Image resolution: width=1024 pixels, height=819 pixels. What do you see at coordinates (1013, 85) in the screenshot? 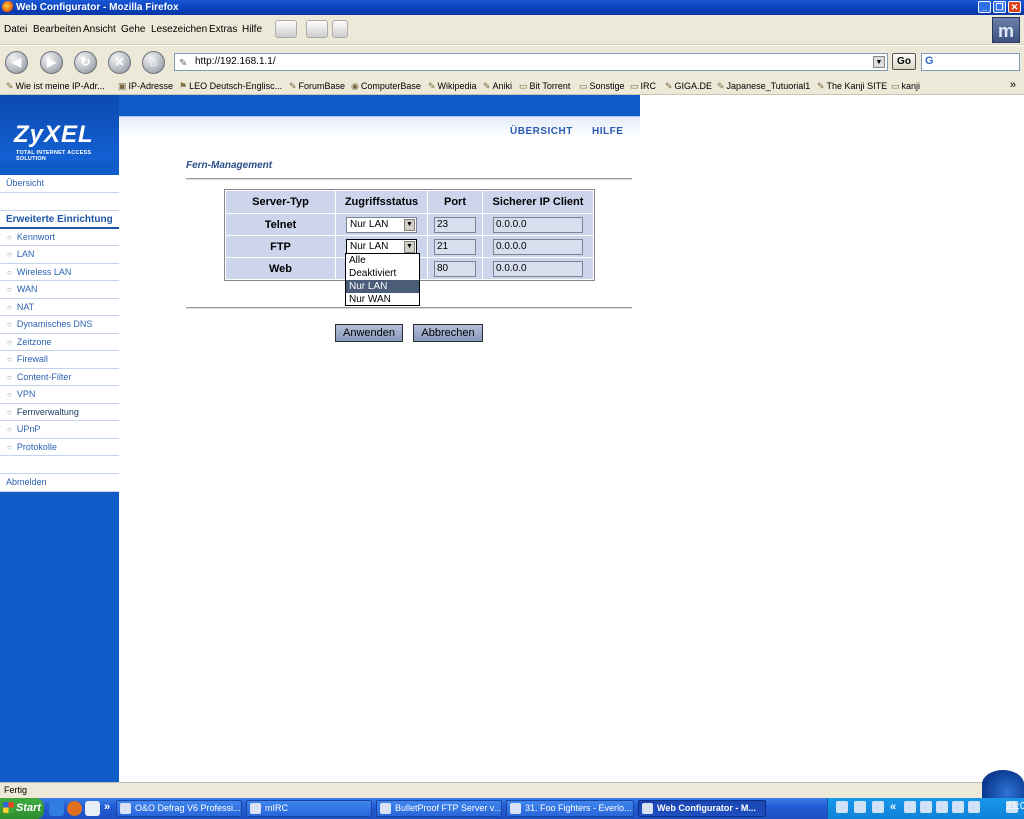
I see `bookmarks-overflow-icon: »` at bounding box center [1013, 85].